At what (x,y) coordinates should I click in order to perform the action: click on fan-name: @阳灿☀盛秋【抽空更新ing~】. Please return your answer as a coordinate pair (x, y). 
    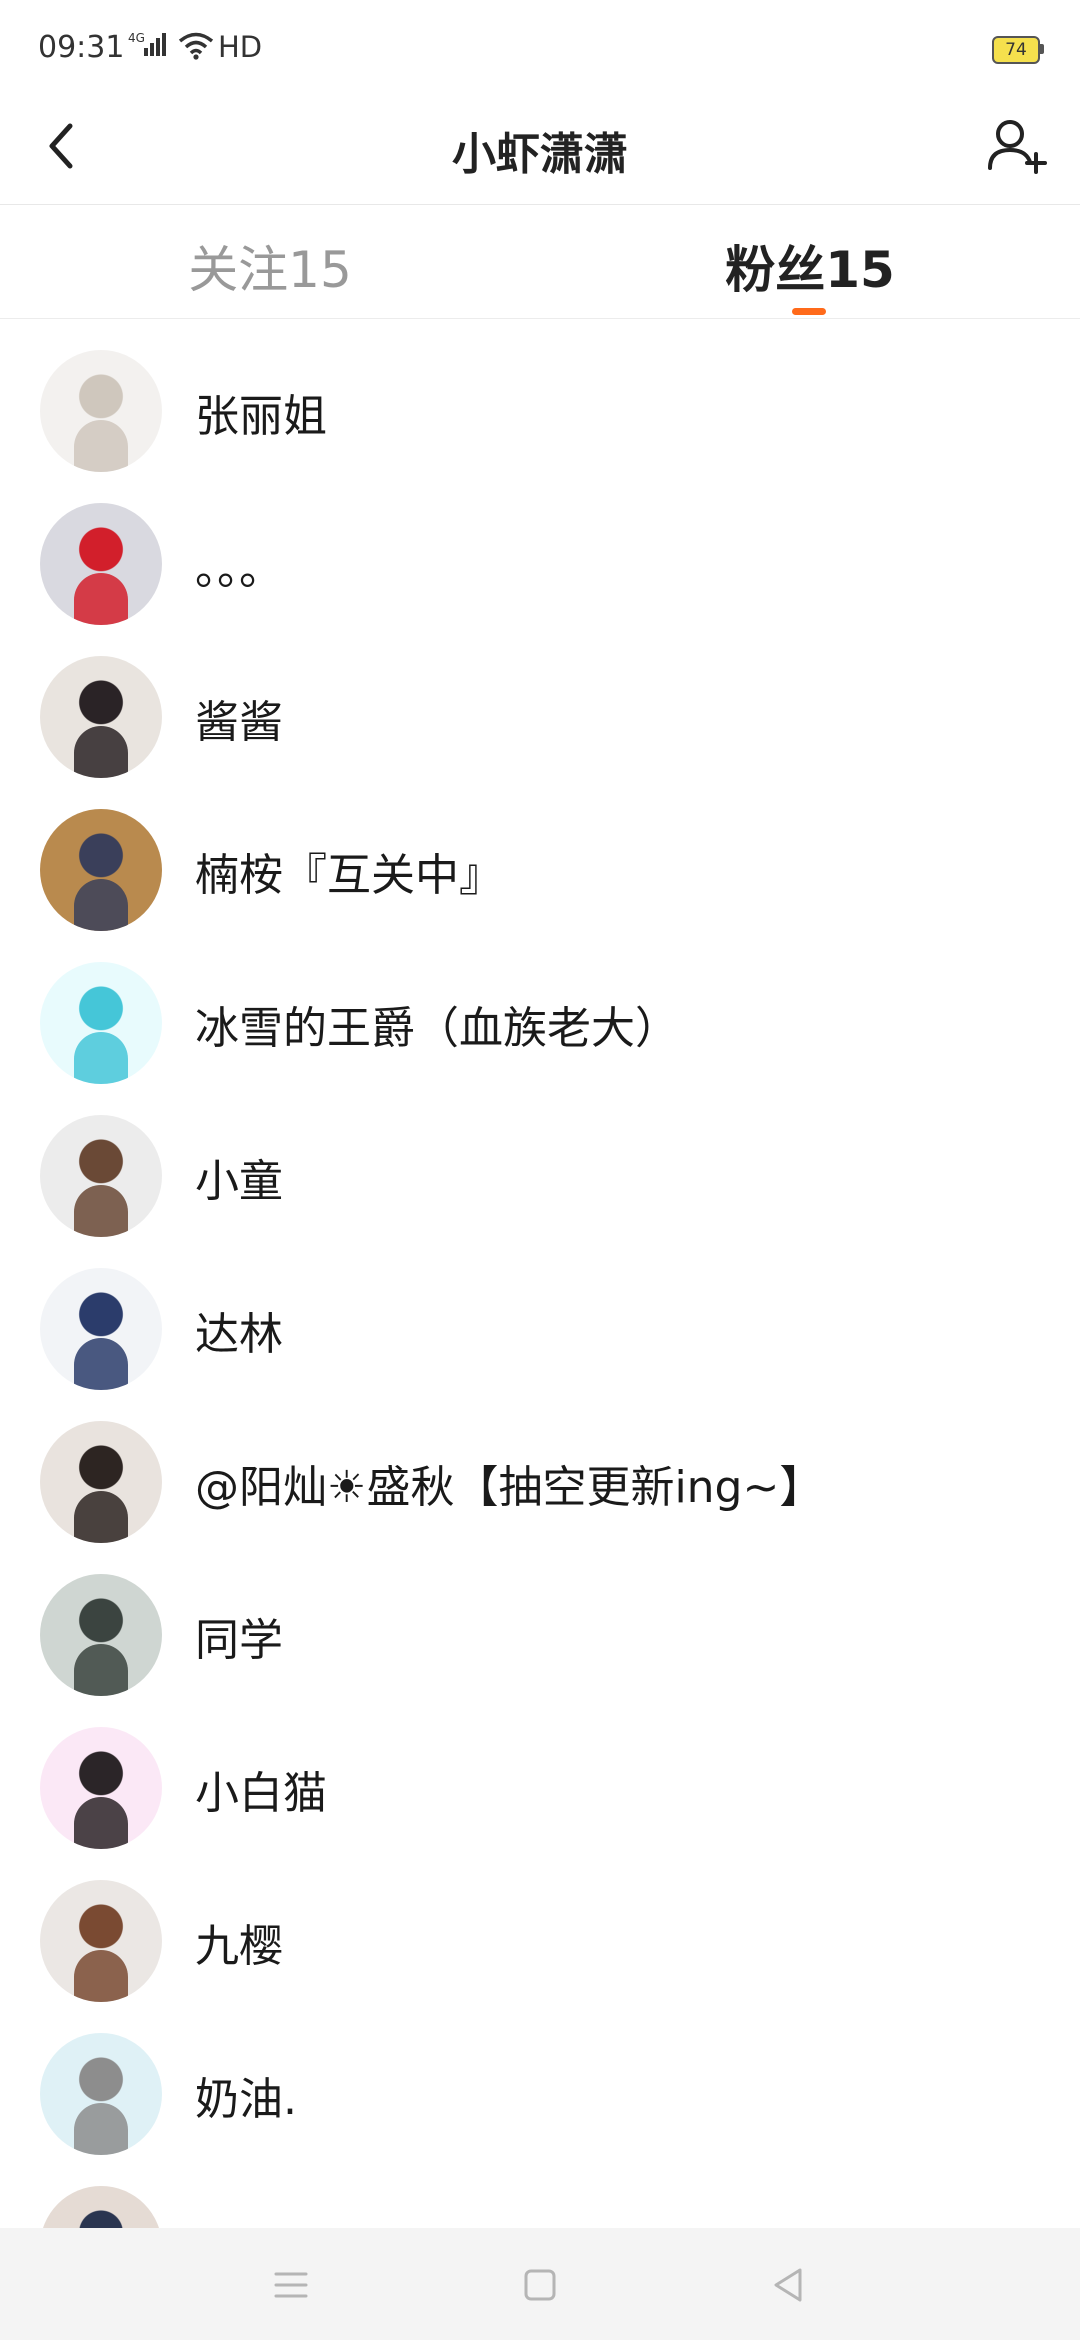
    Looking at the image, I should click on (509, 1487).